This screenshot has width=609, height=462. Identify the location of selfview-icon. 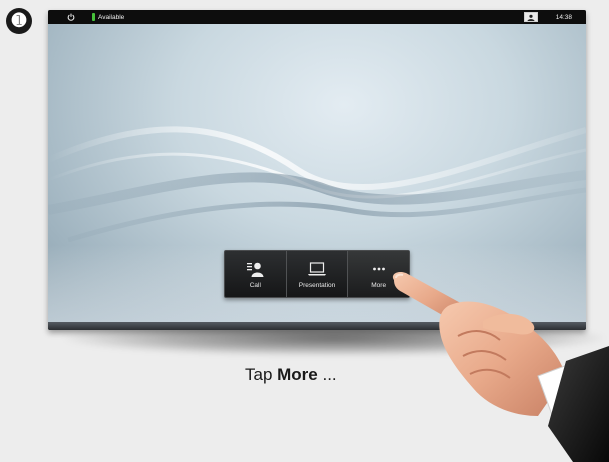
(530, 17).